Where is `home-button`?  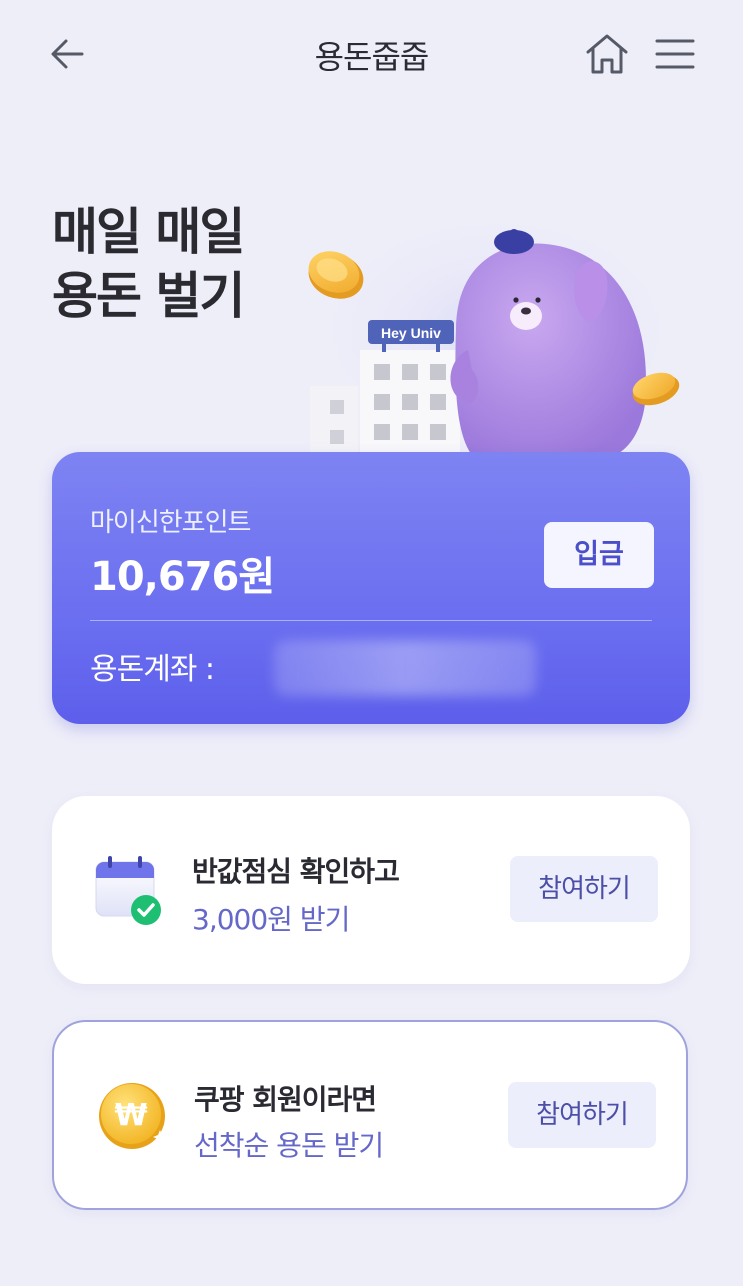 home-button is located at coordinates (607, 54).